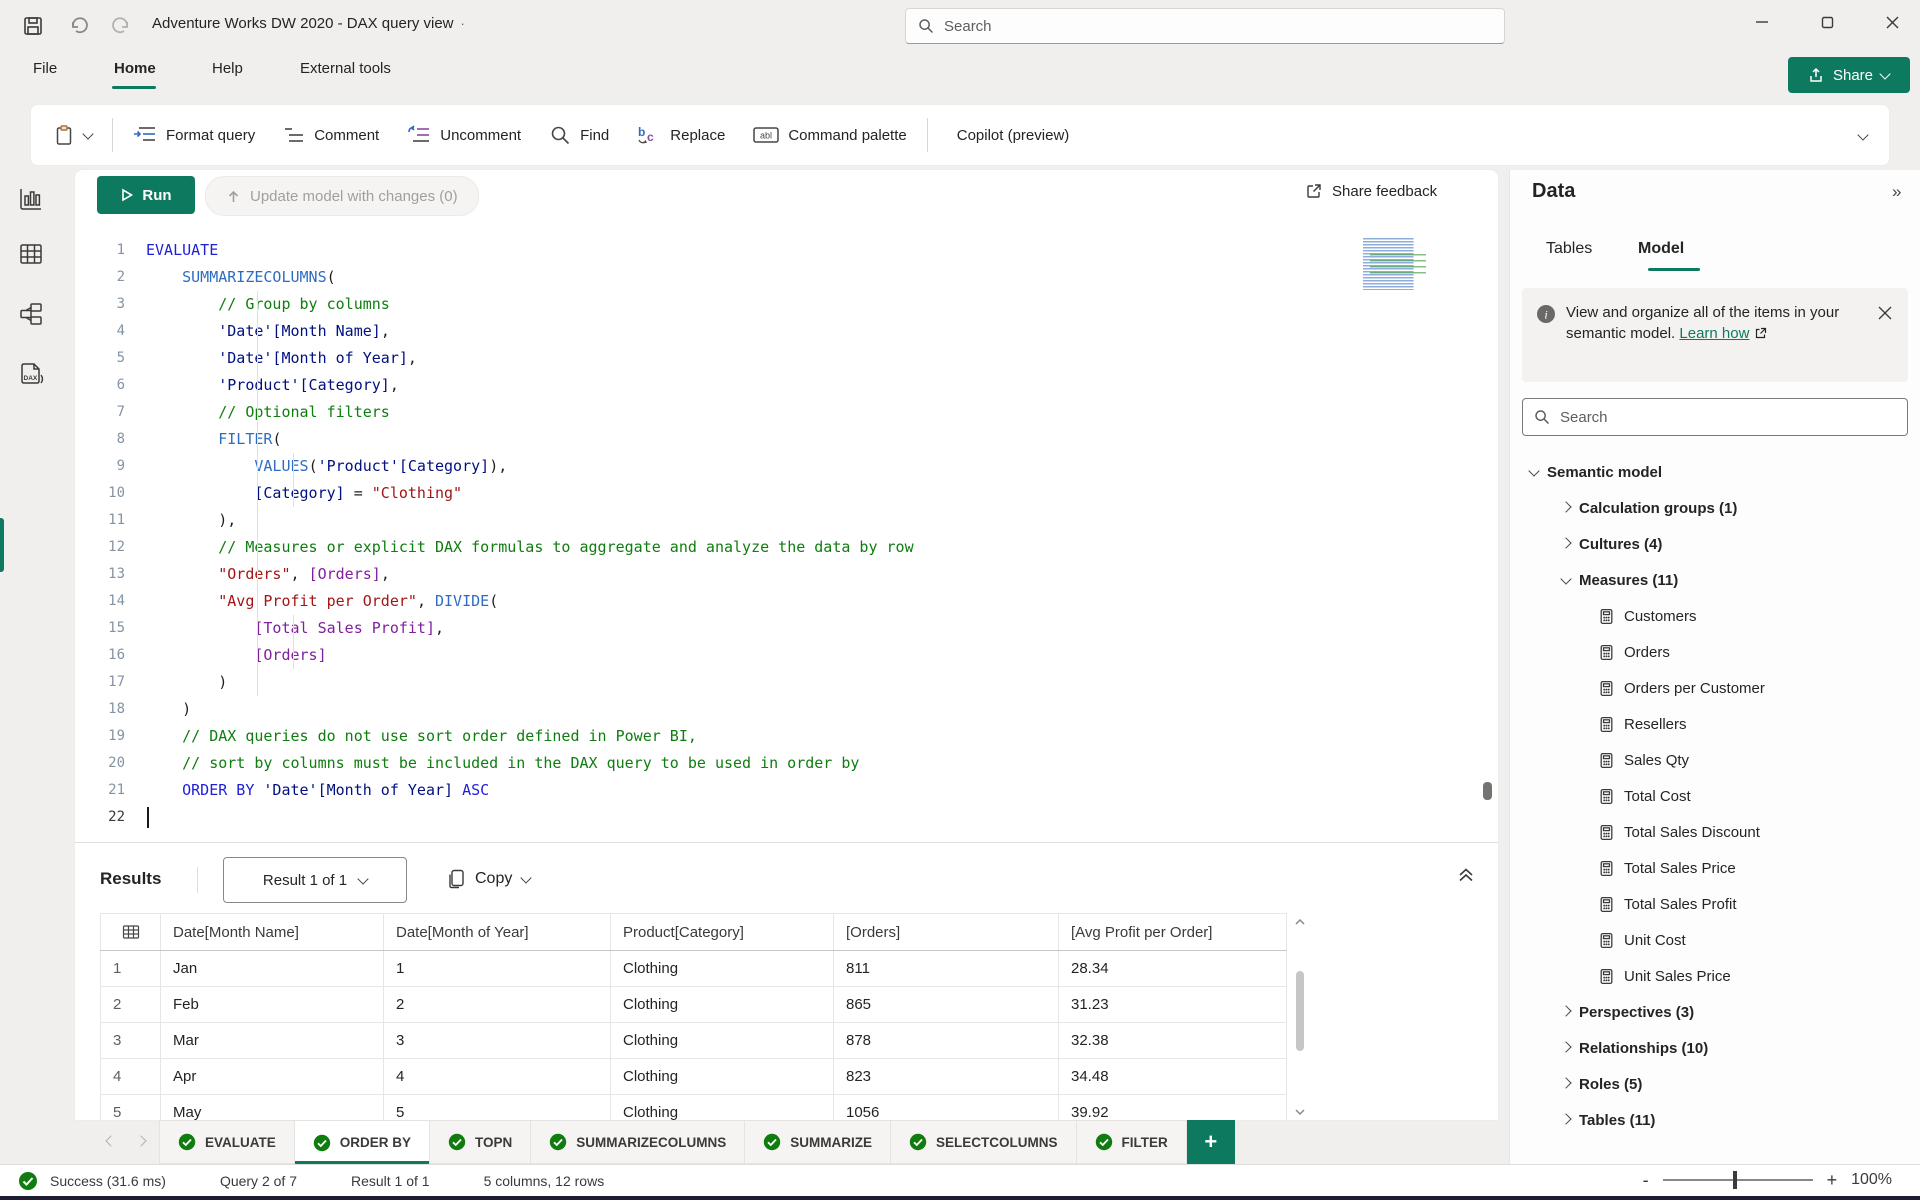 The image size is (1920, 1200). What do you see at coordinates (1714, 333) in the screenshot?
I see `learn-how-link: Learn how` at bounding box center [1714, 333].